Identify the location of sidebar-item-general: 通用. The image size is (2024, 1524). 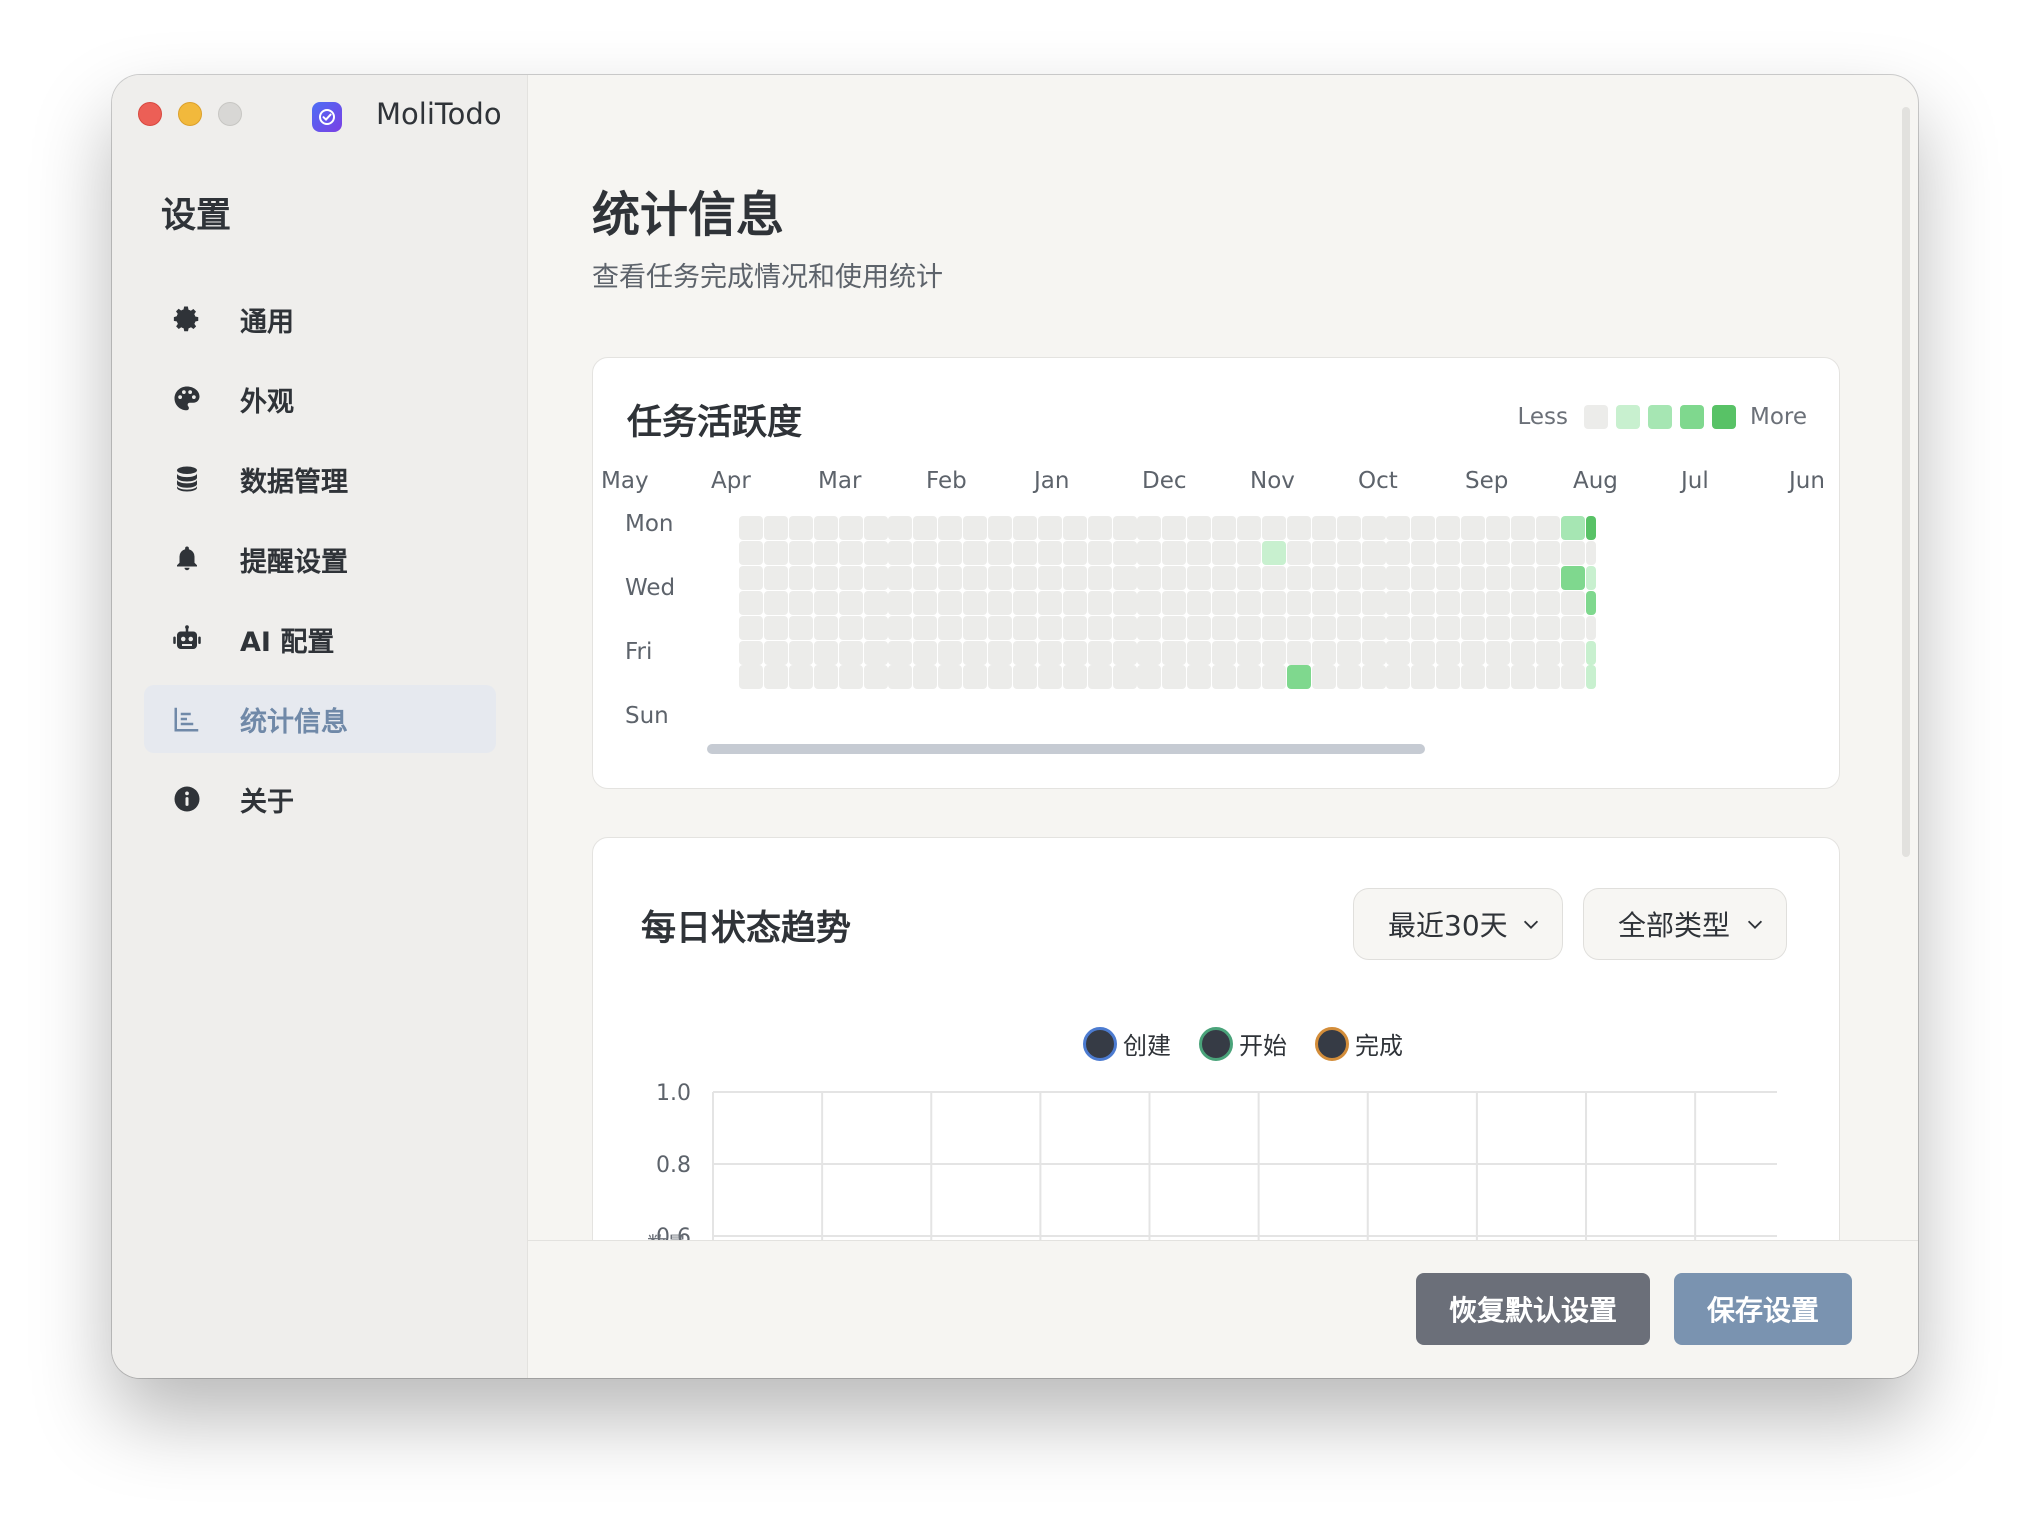
(320, 319).